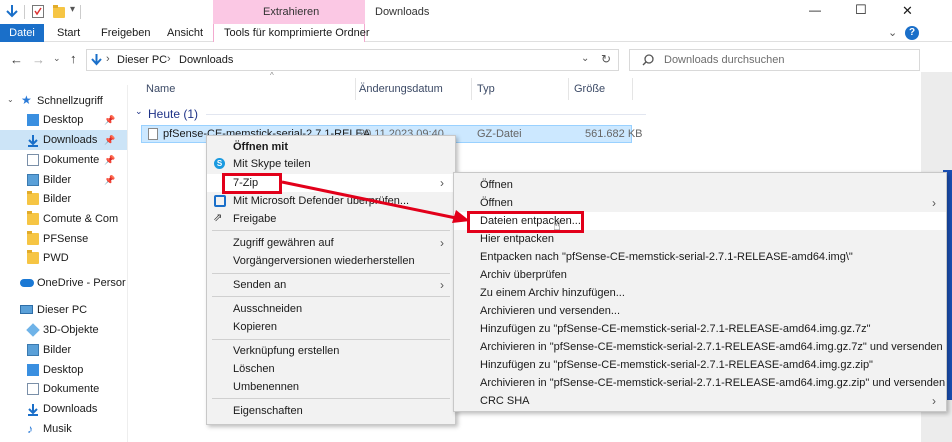  Describe the element at coordinates (375, 201) in the screenshot. I see `annotation-arrow` at that location.